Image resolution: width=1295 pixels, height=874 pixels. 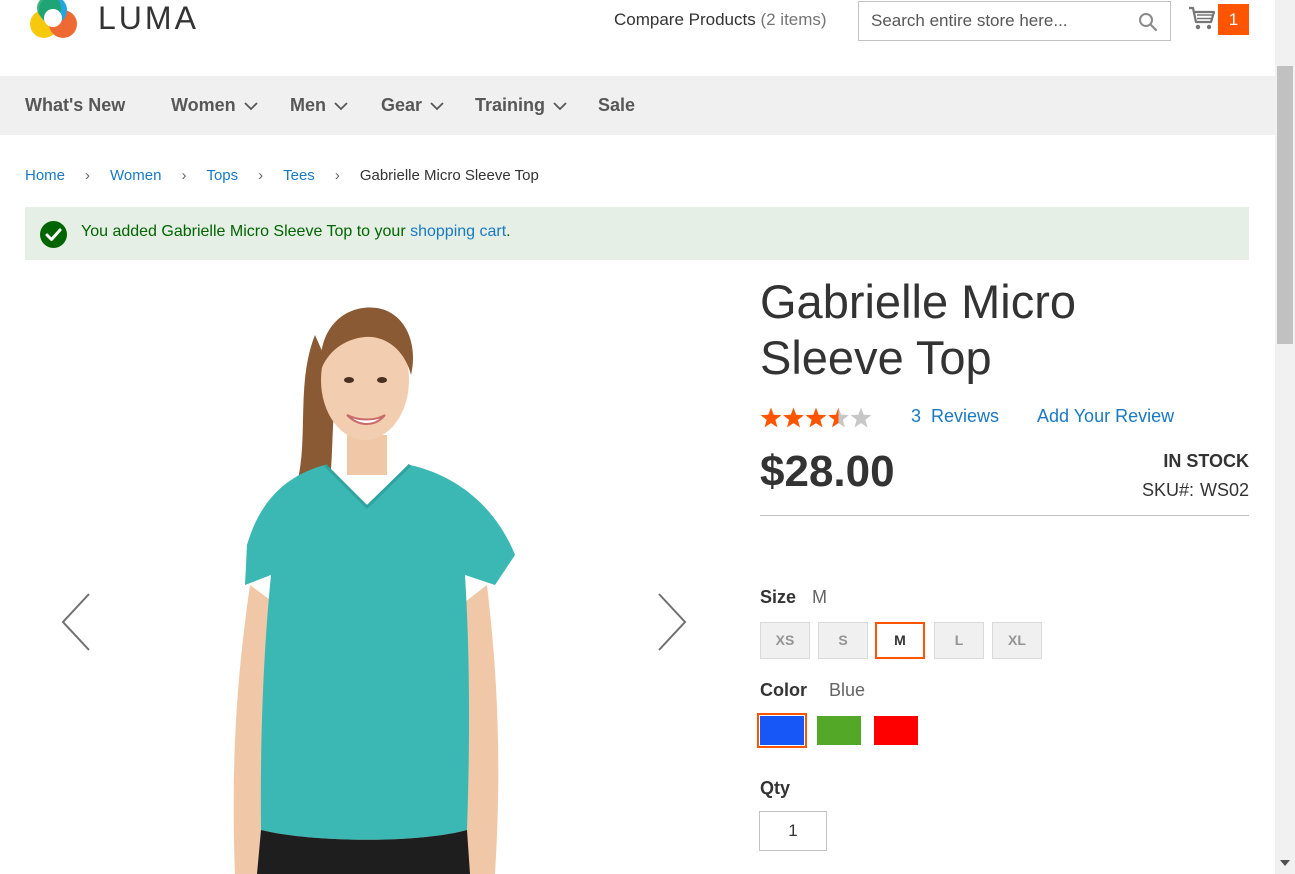 I want to click on compare-products-link: Compare Products (2 items), so click(x=720, y=20).